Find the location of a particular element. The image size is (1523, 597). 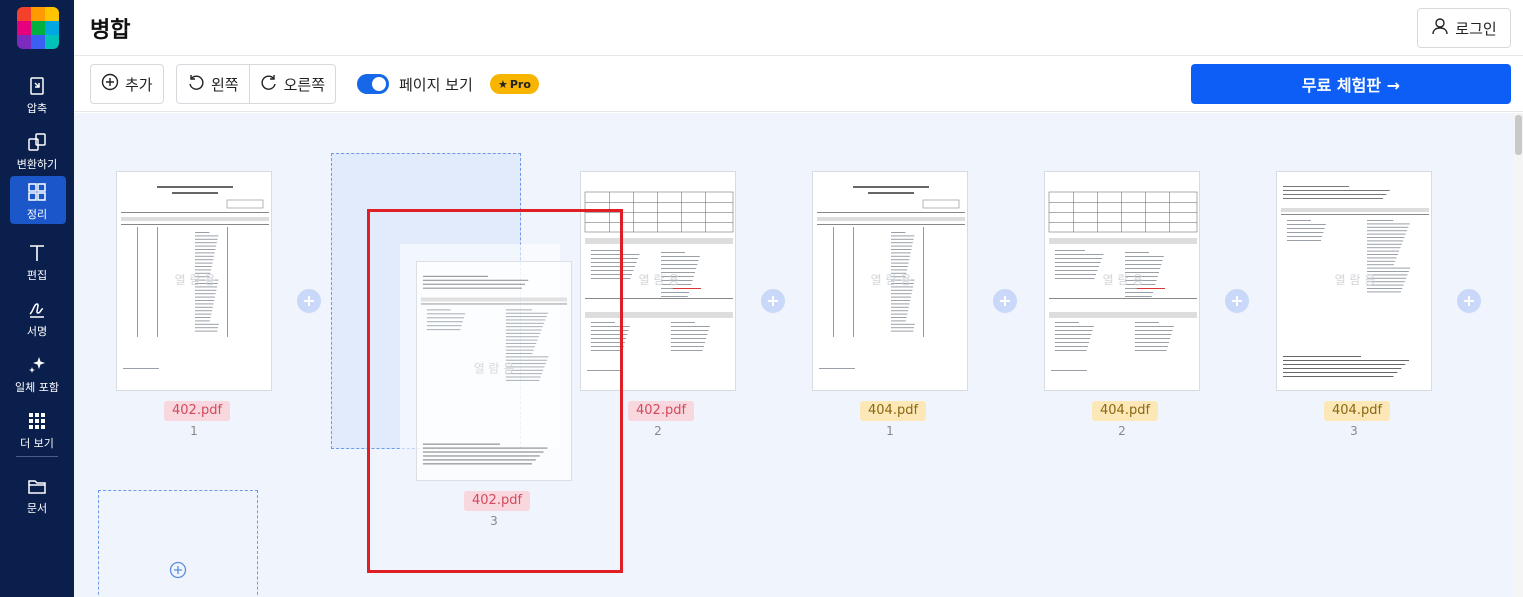

sidebar-item-label: 더 보기 is located at coordinates (37, 443).